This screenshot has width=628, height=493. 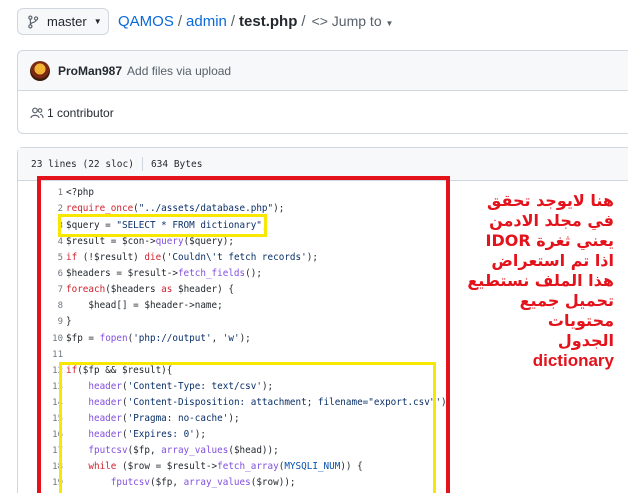 What do you see at coordinates (540, 280) in the screenshot?
I see `annotation-line: هذا الملف نستطيع` at bounding box center [540, 280].